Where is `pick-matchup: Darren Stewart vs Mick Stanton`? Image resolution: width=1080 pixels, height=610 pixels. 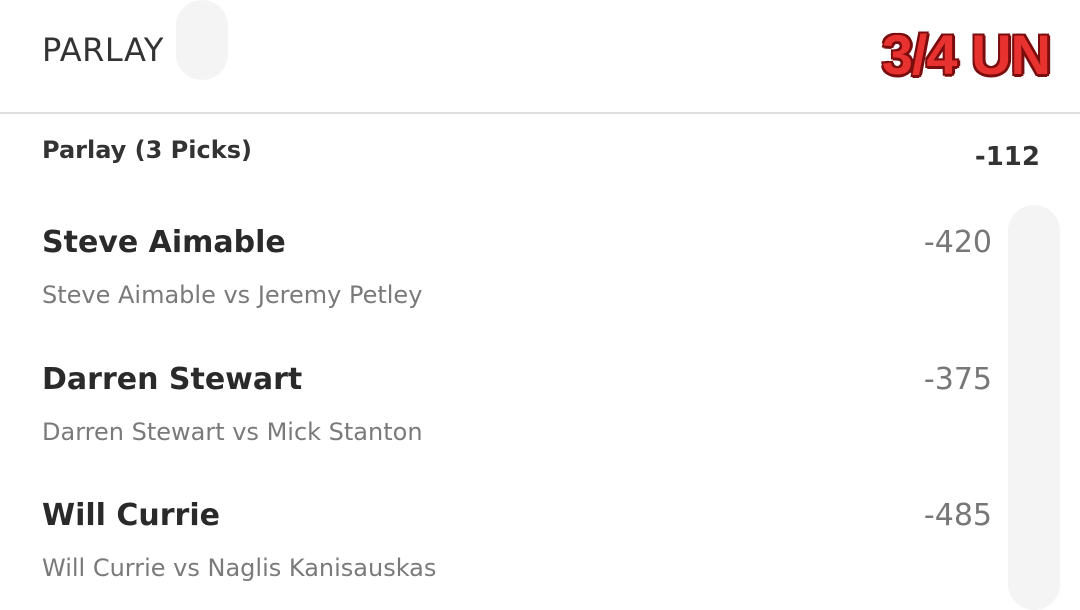 pick-matchup: Darren Stewart vs Mick Stanton is located at coordinates (232, 432).